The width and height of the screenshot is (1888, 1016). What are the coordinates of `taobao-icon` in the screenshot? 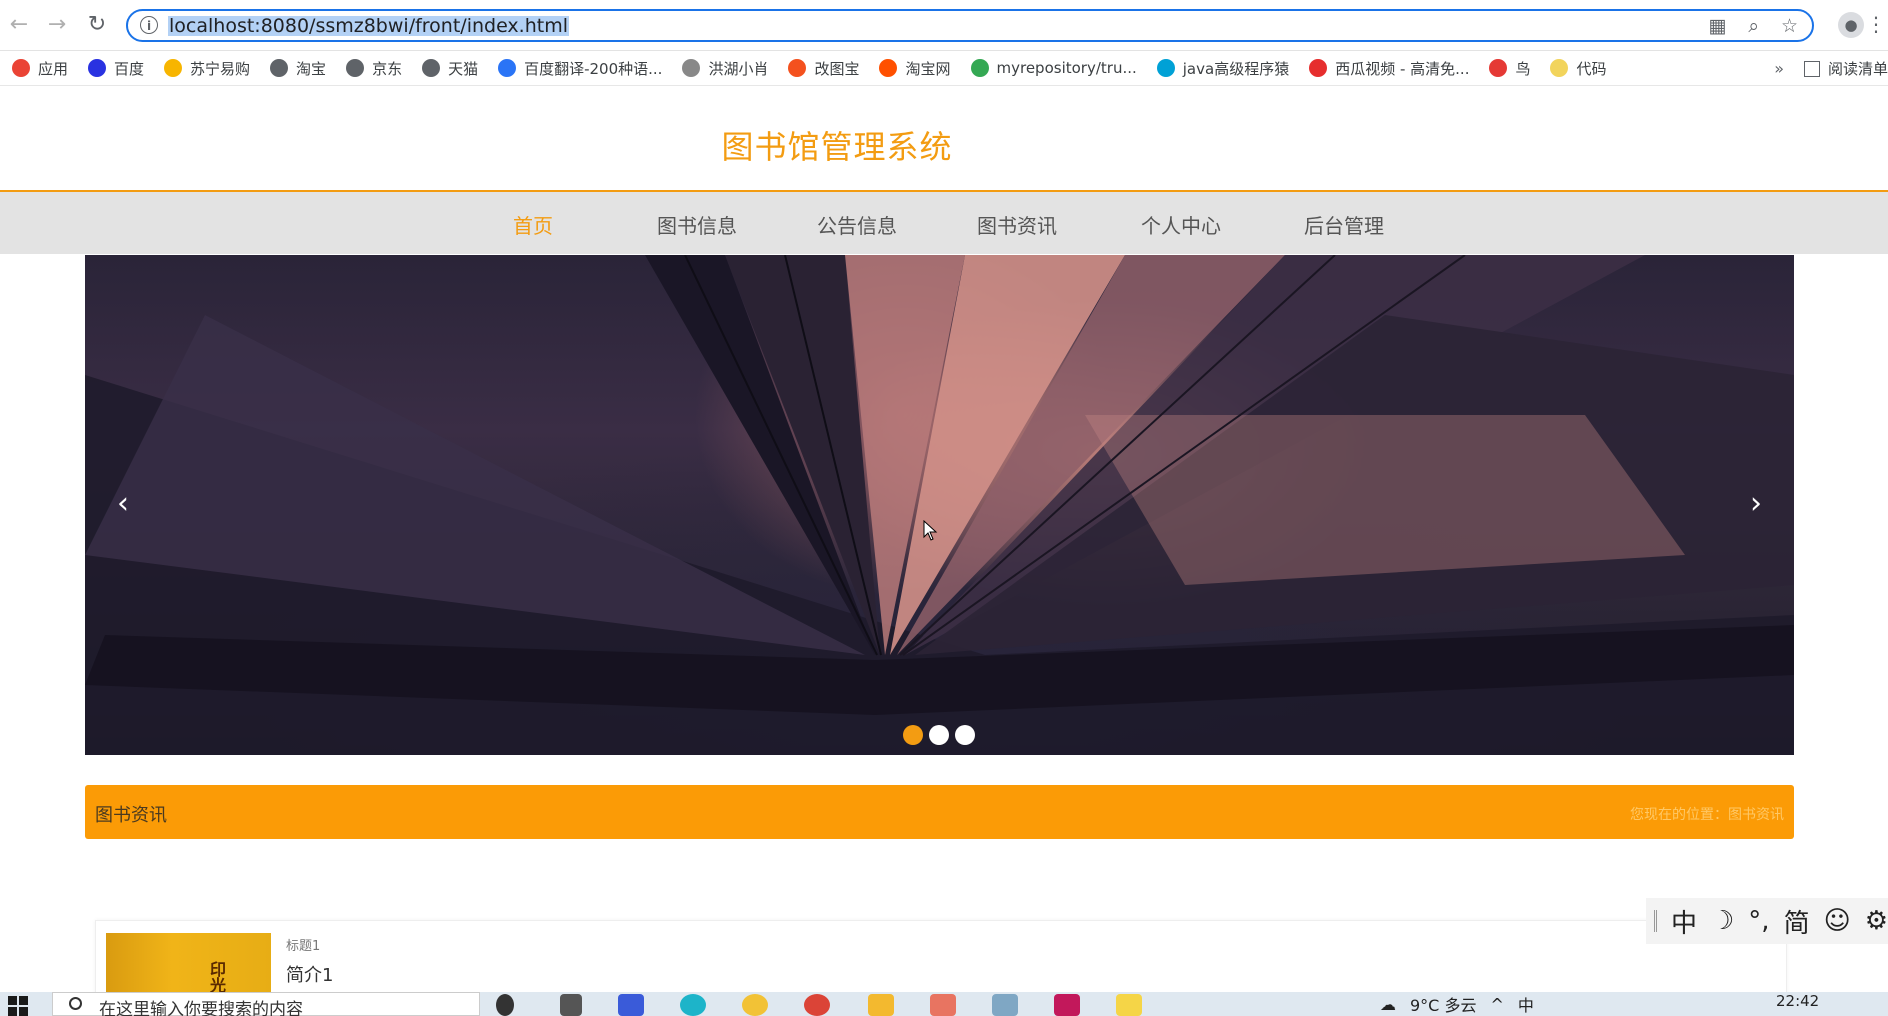 It's located at (888, 68).